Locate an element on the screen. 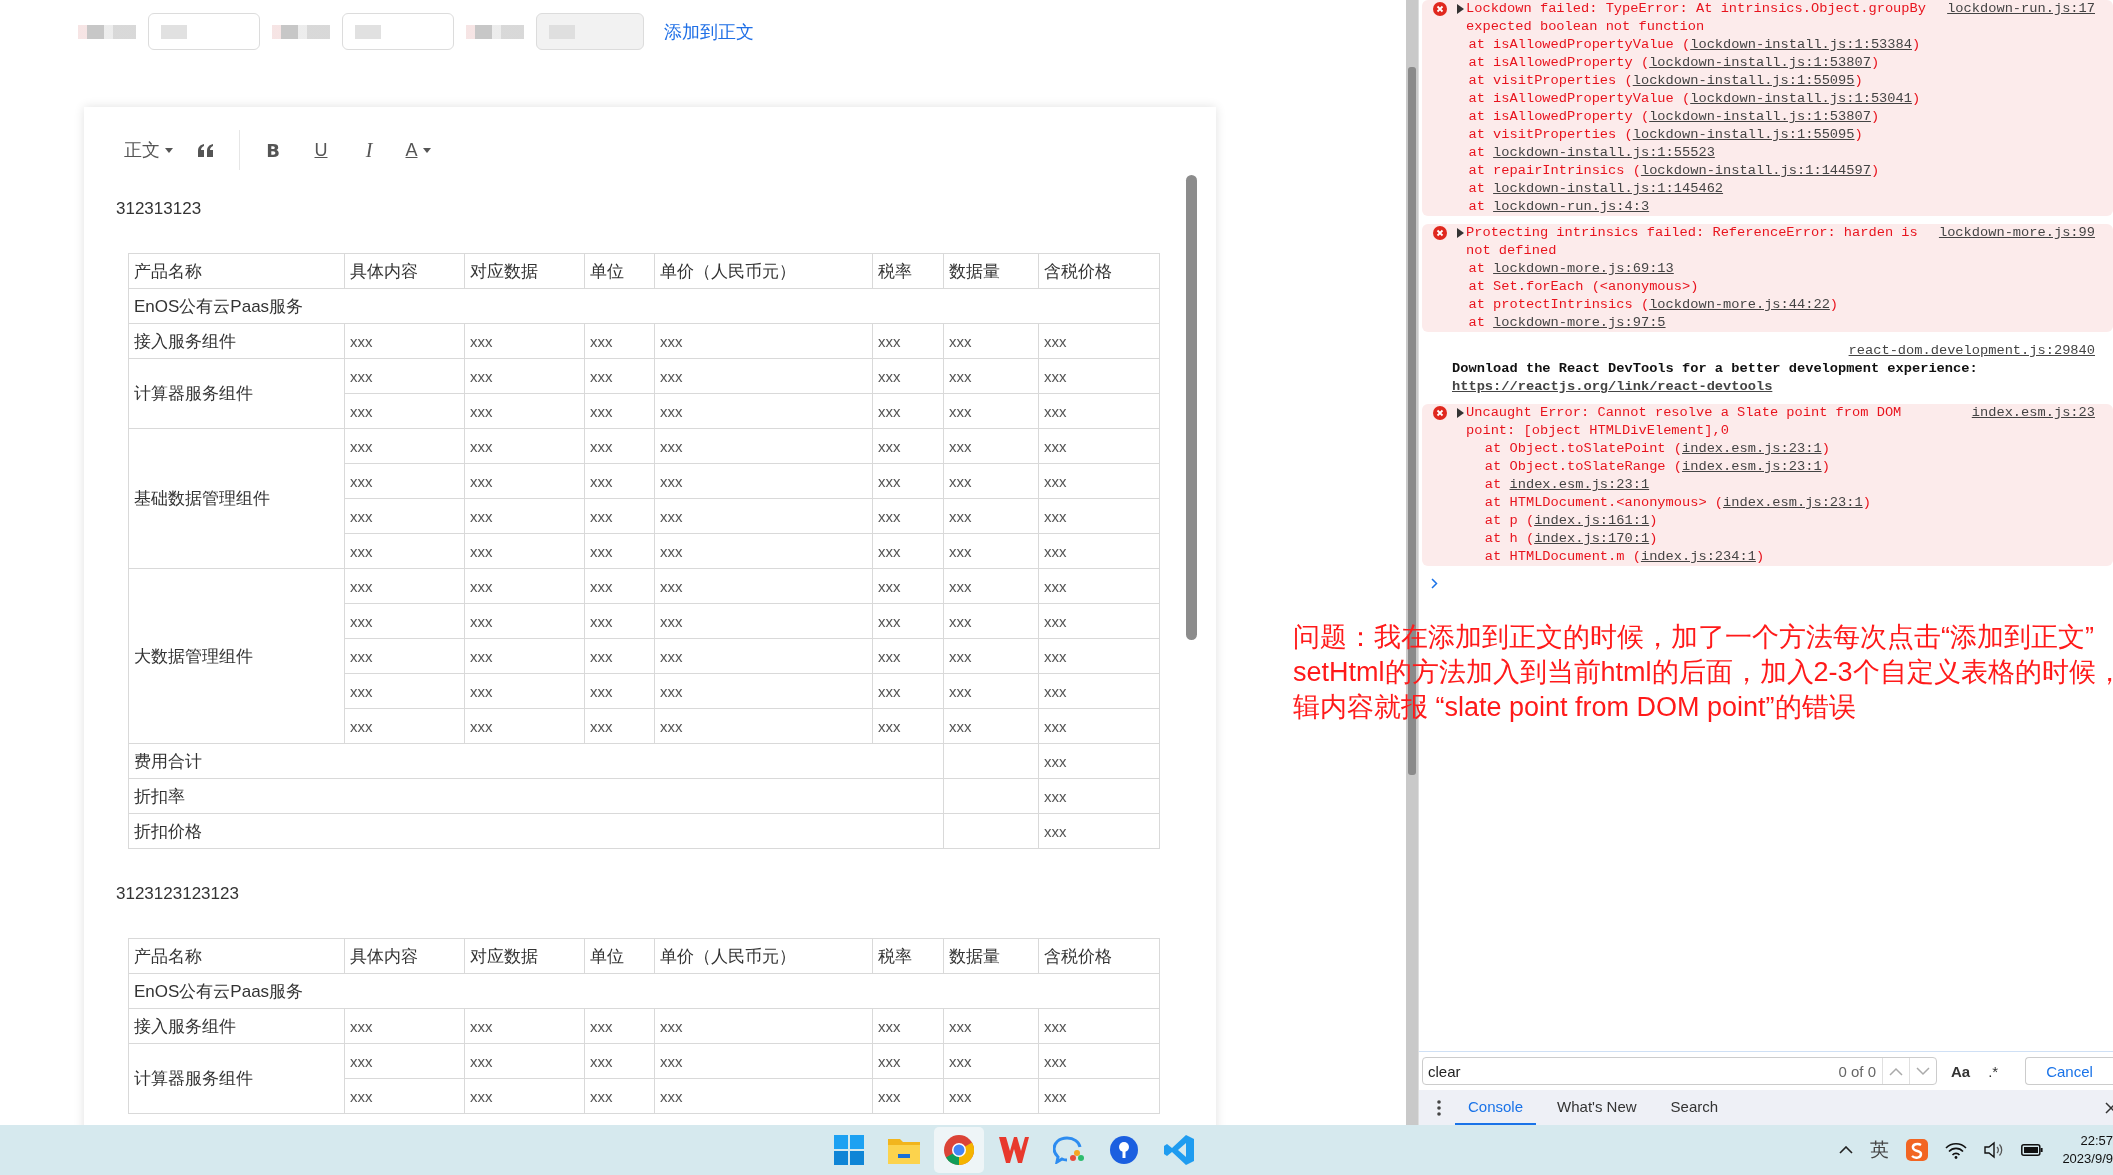 The width and height of the screenshot is (2113, 1175). devtools-link: https://reactjs.org/link/react-devtools is located at coordinates (1612, 386).